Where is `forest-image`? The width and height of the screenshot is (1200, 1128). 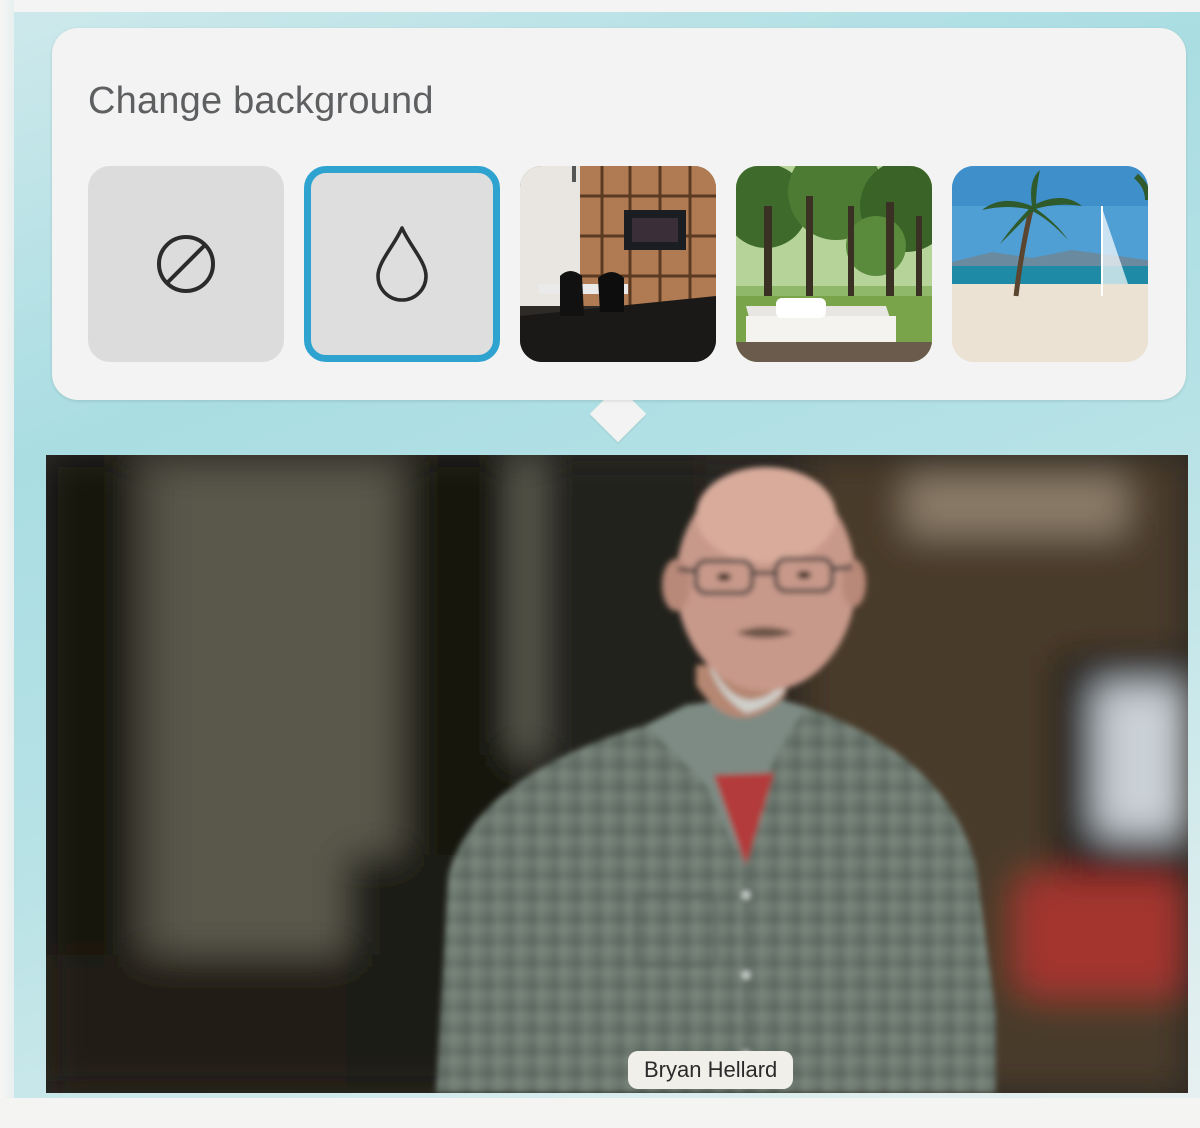 forest-image is located at coordinates (834, 264).